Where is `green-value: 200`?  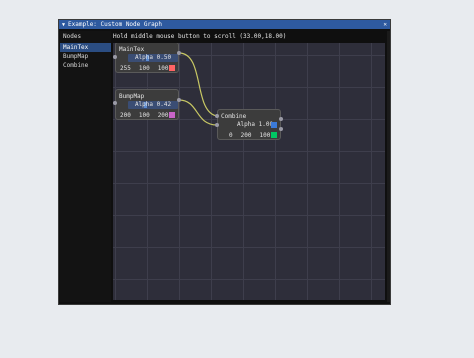
green-value: 200 is located at coordinates (246, 135).